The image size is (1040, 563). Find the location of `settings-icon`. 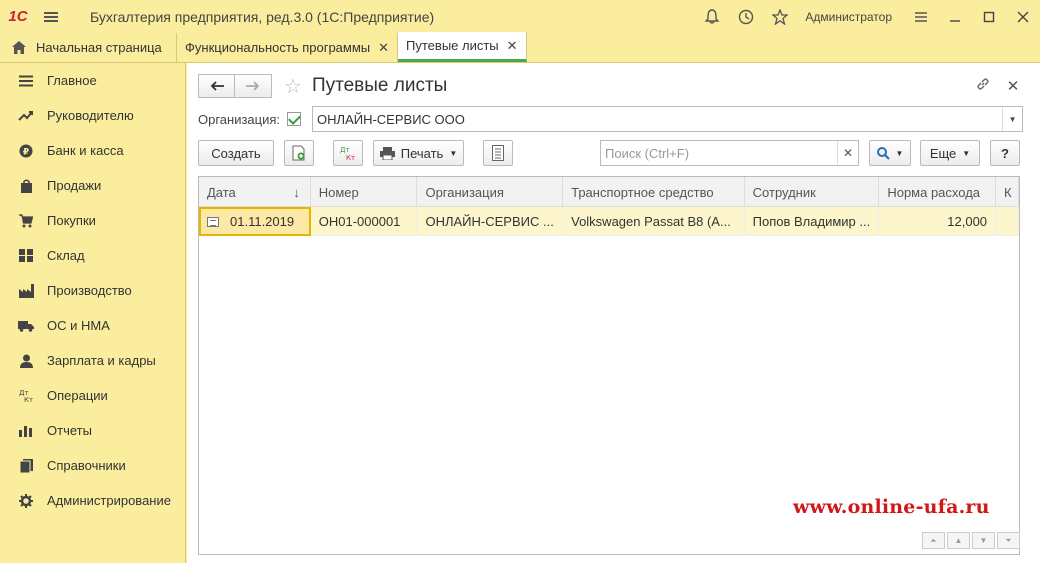

settings-icon is located at coordinates (921, 16).